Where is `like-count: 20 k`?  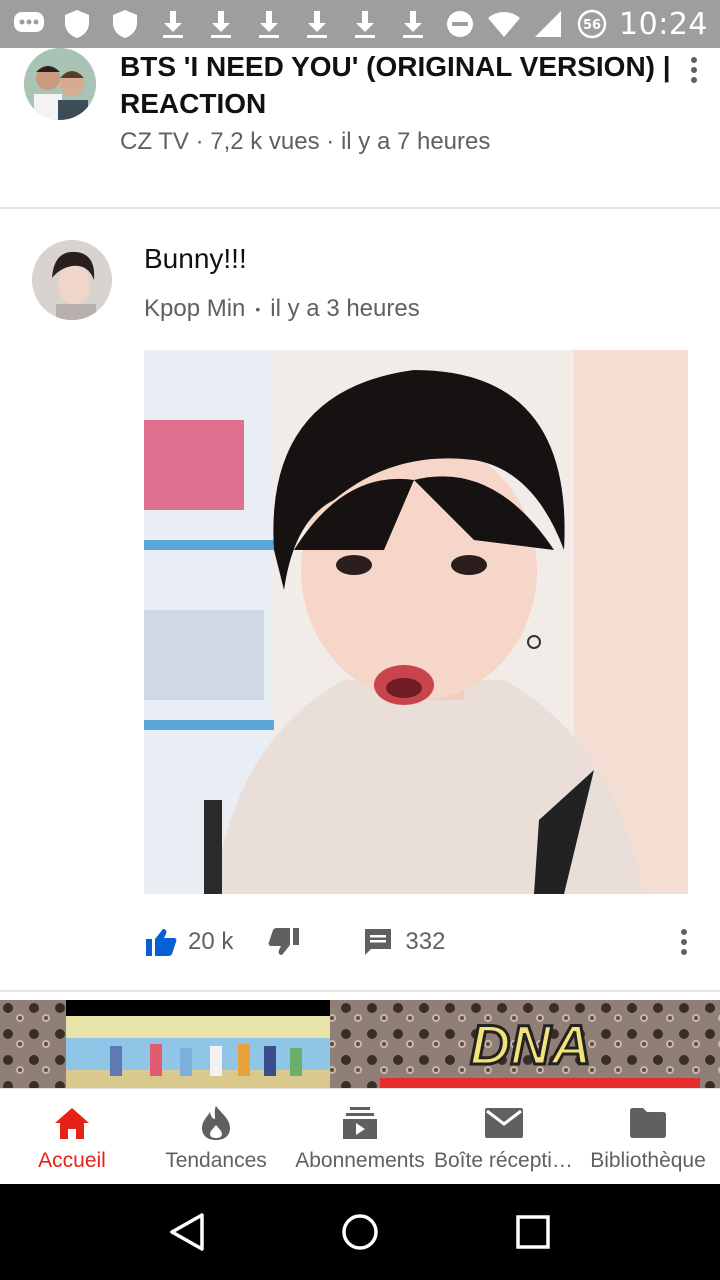 like-count: 20 k is located at coordinates (211, 941).